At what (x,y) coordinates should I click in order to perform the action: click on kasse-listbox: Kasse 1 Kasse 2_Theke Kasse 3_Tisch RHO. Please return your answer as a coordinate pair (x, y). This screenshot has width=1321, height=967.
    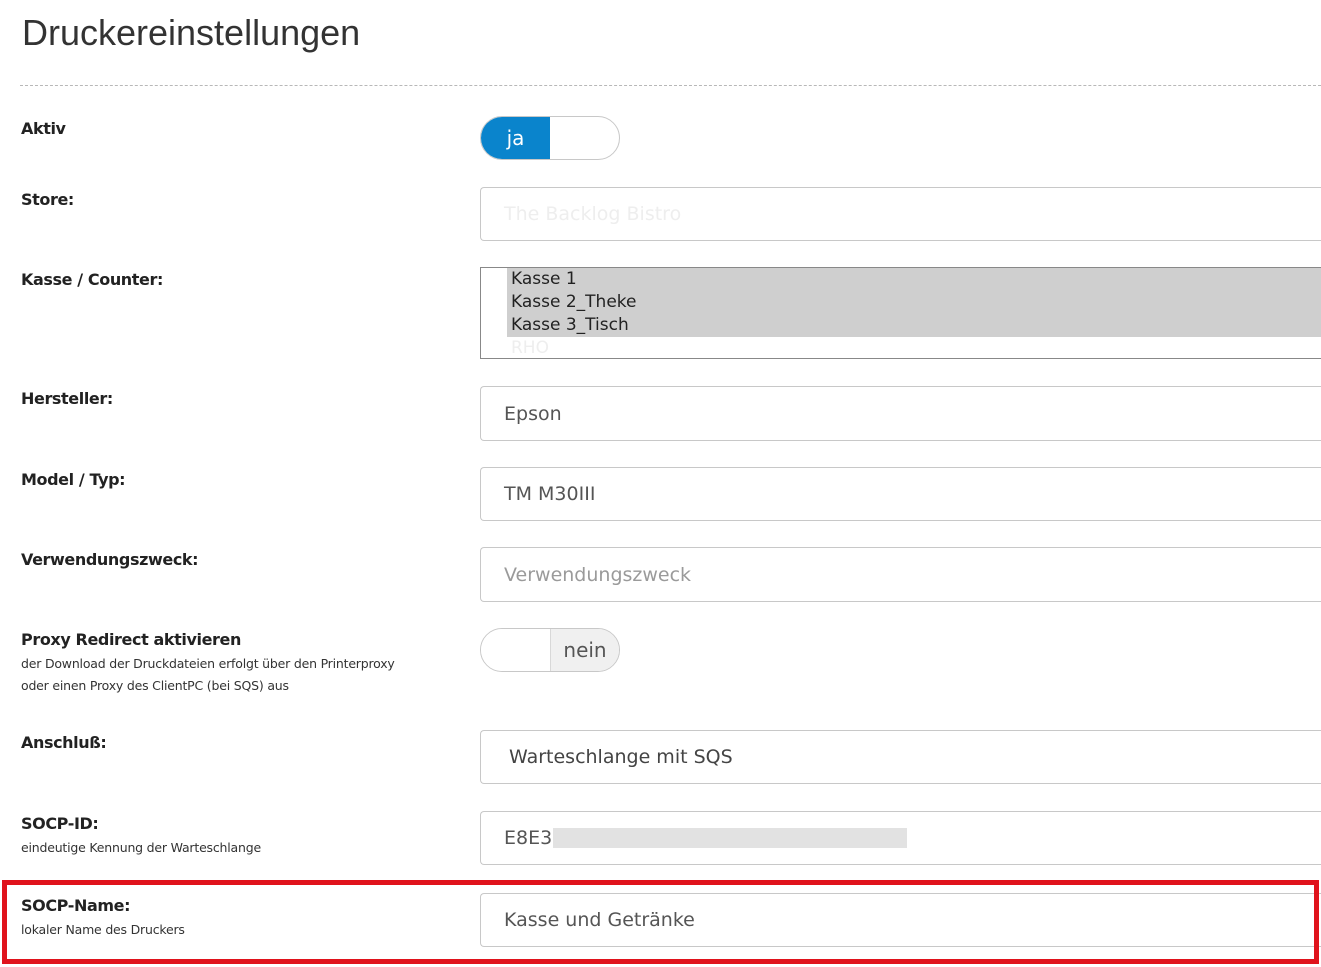
    Looking at the image, I should click on (900, 313).